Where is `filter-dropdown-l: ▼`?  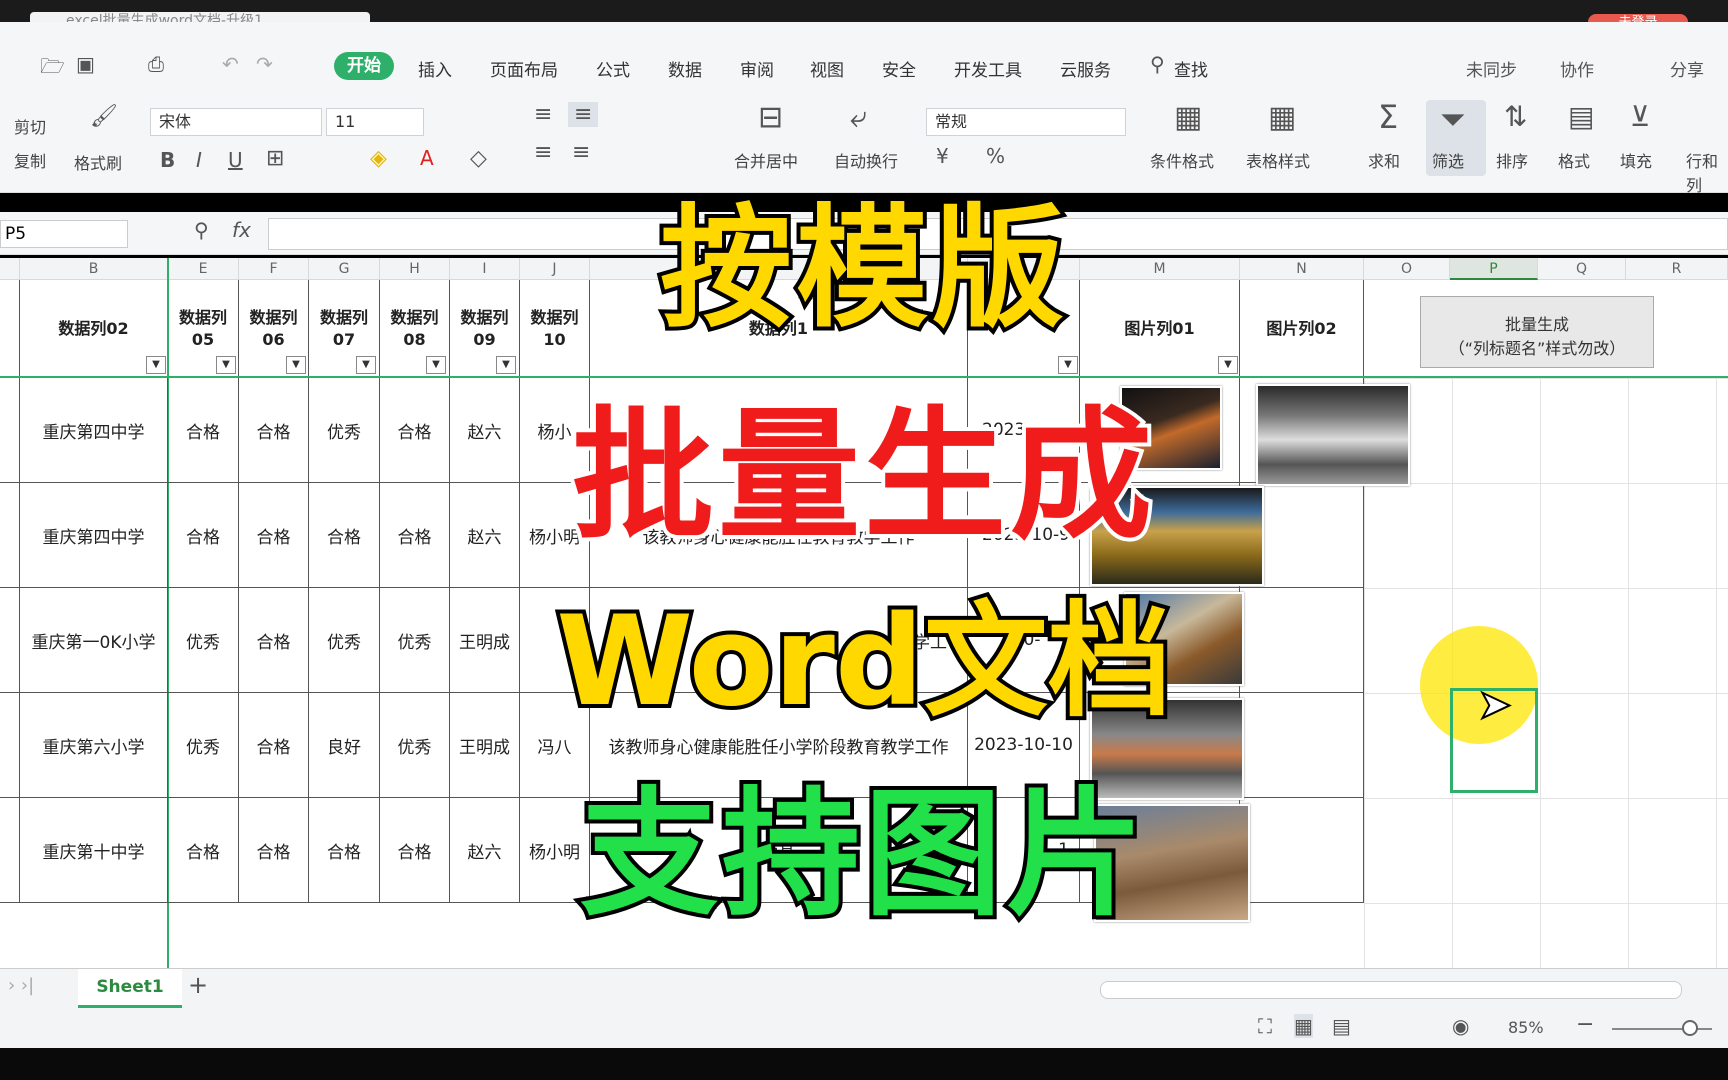 filter-dropdown-l: ▼ is located at coordinates (1068, 365).